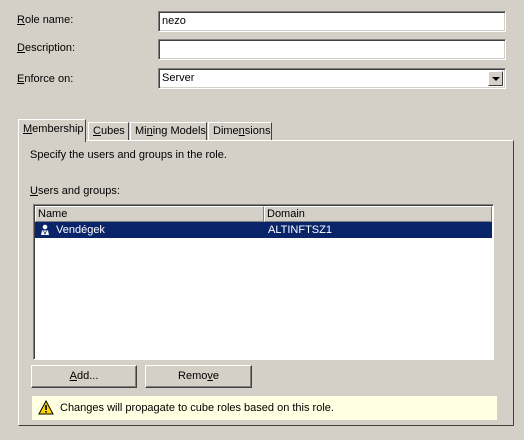 The width and height of the screenshot is (524, 440). Describe the element at coordinates (332, 21) in the screenshot. I see `role-name-input: nezo` at that location.